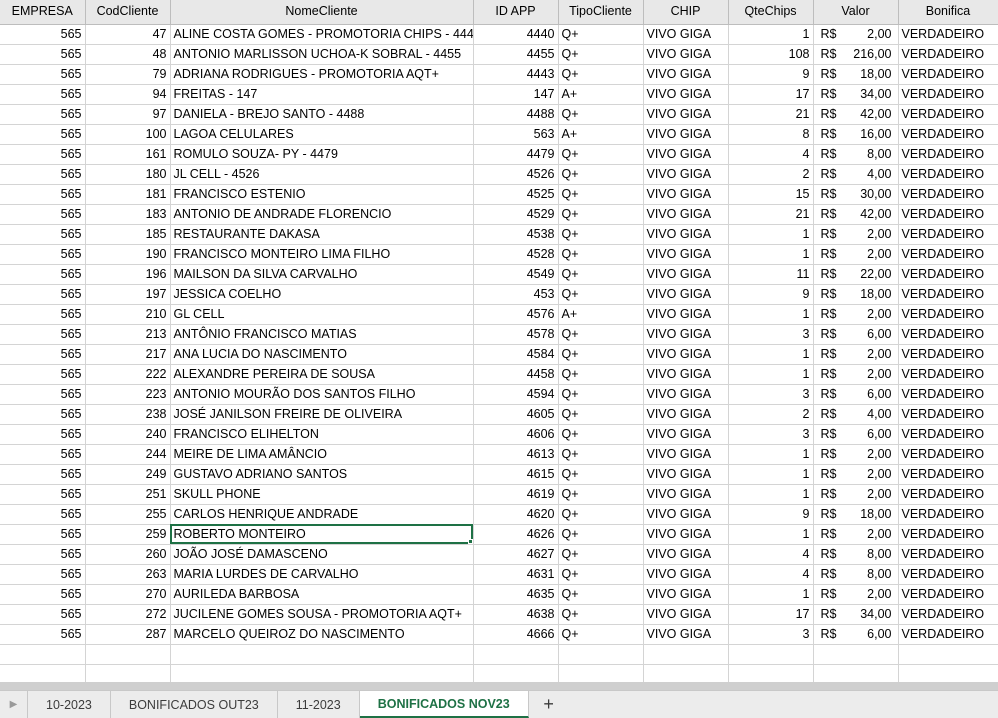  What do you see at coordinates (771, 114) in the screenshot?
I see `cell-qtechips: 21` at bounding box center [771, 114].